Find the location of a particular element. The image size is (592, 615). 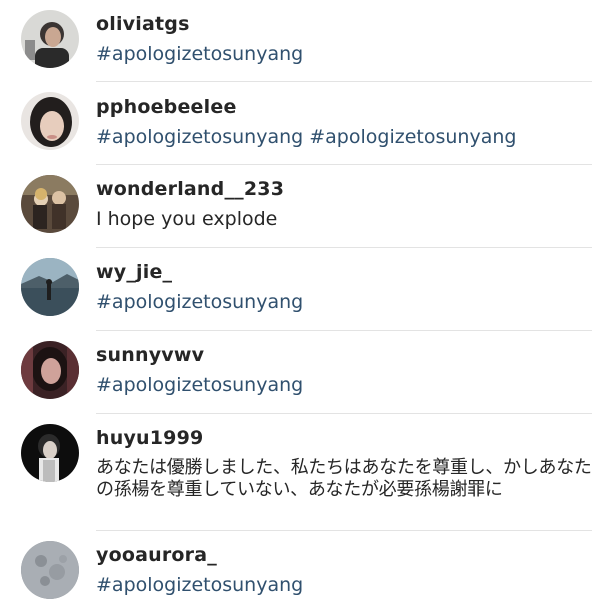

comment-username: pphoebeelee is located at coordinates (342, 107).